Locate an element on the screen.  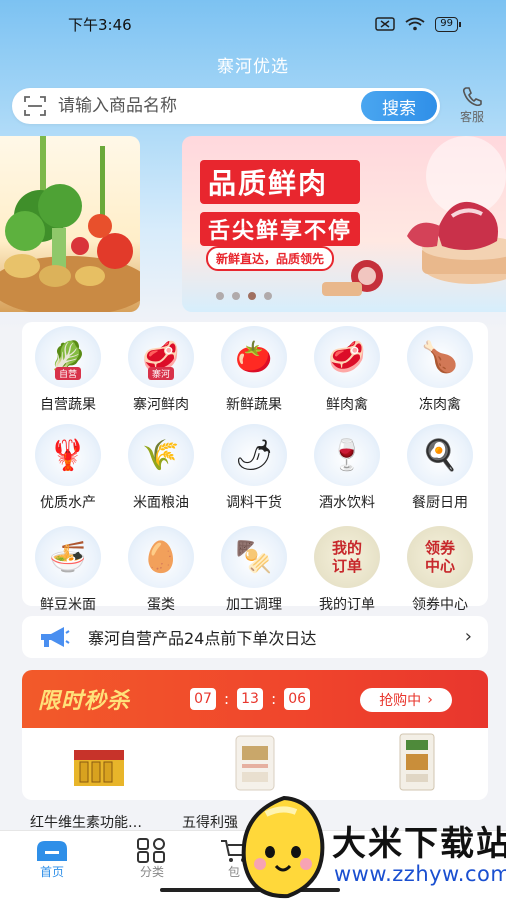
battery-icon: 99 is located at coordinates (448, 24).